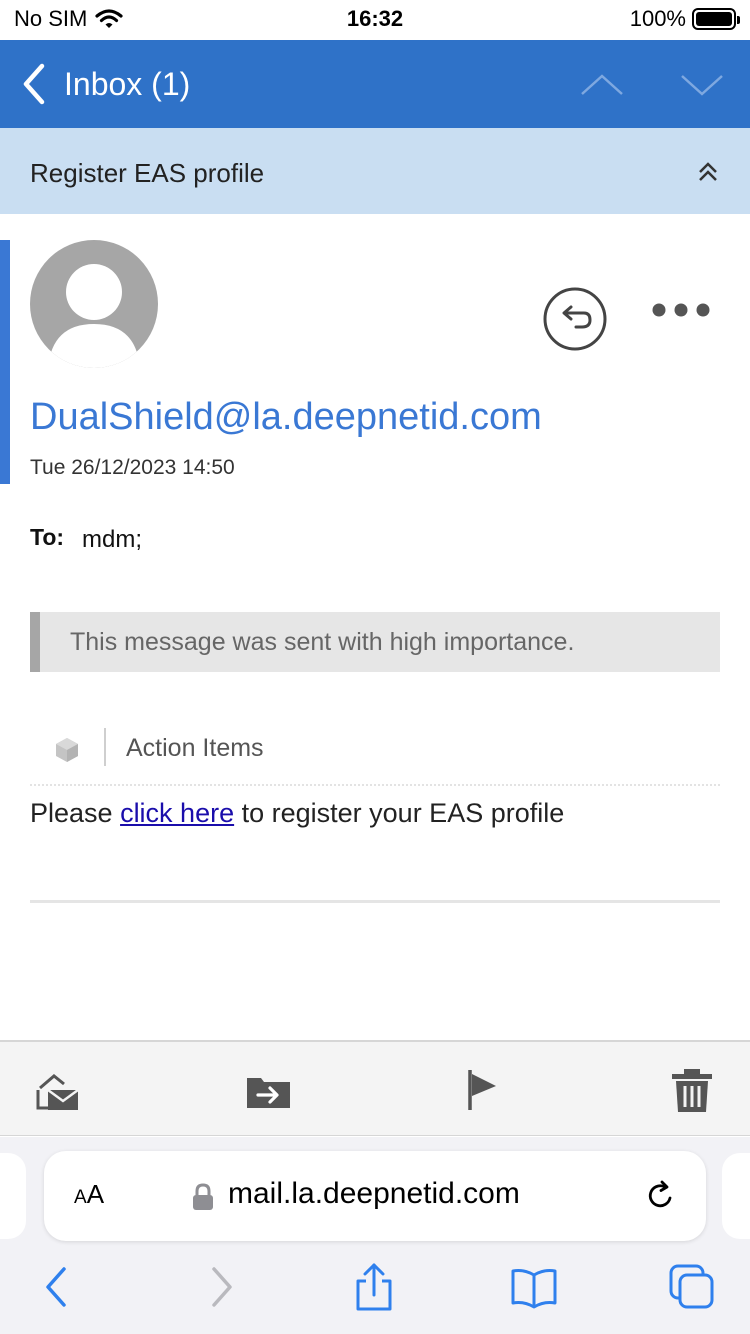 Image resolution: width=750 pixels, height=1334 pixels. What do you see at coordinates (661, 1196) in the screenshot?
I see `reload-icon` at bounding box center [661, 1196].